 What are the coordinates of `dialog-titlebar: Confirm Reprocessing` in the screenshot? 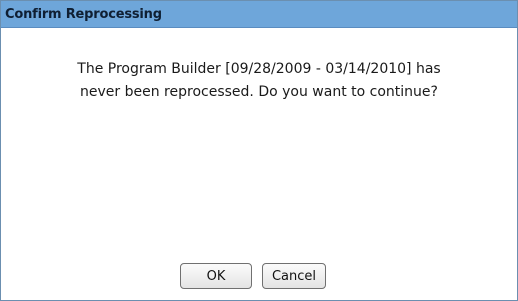 It's located at (259, 14).